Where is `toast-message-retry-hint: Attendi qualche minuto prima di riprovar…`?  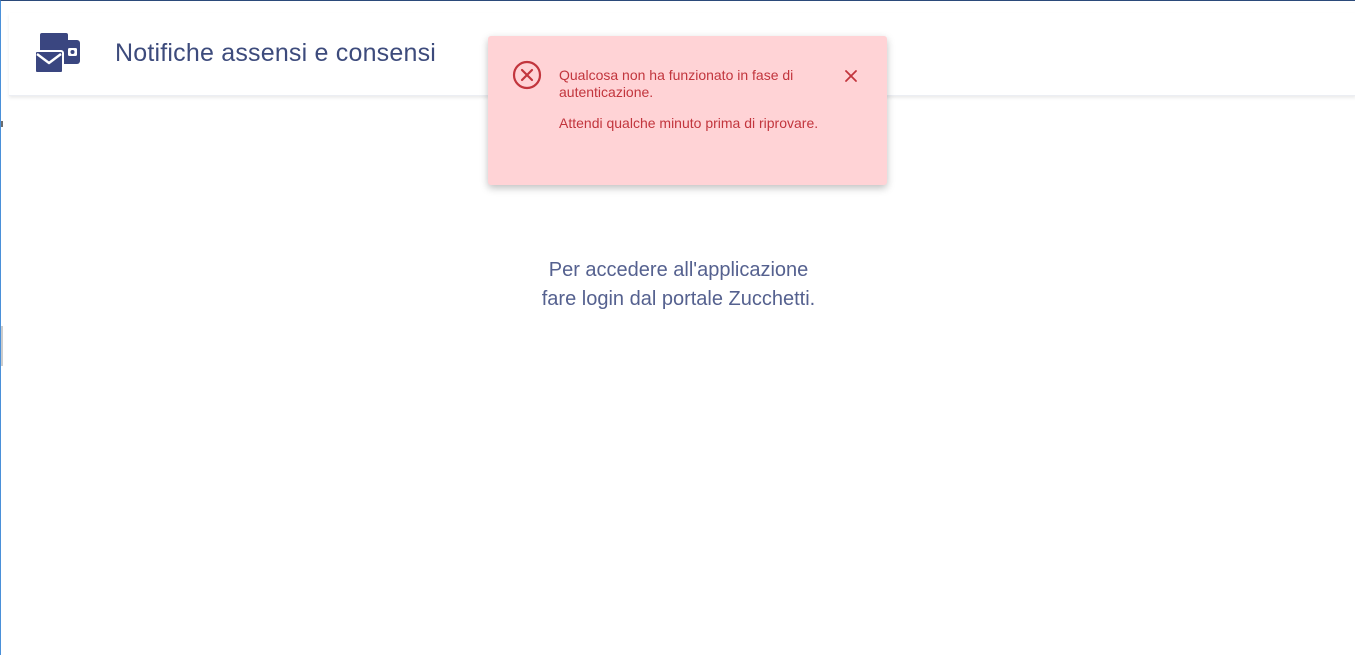
toast-message-retry-hint: Attendi qualche minuto prima di riprovar… is located at coordinates (689, 123).